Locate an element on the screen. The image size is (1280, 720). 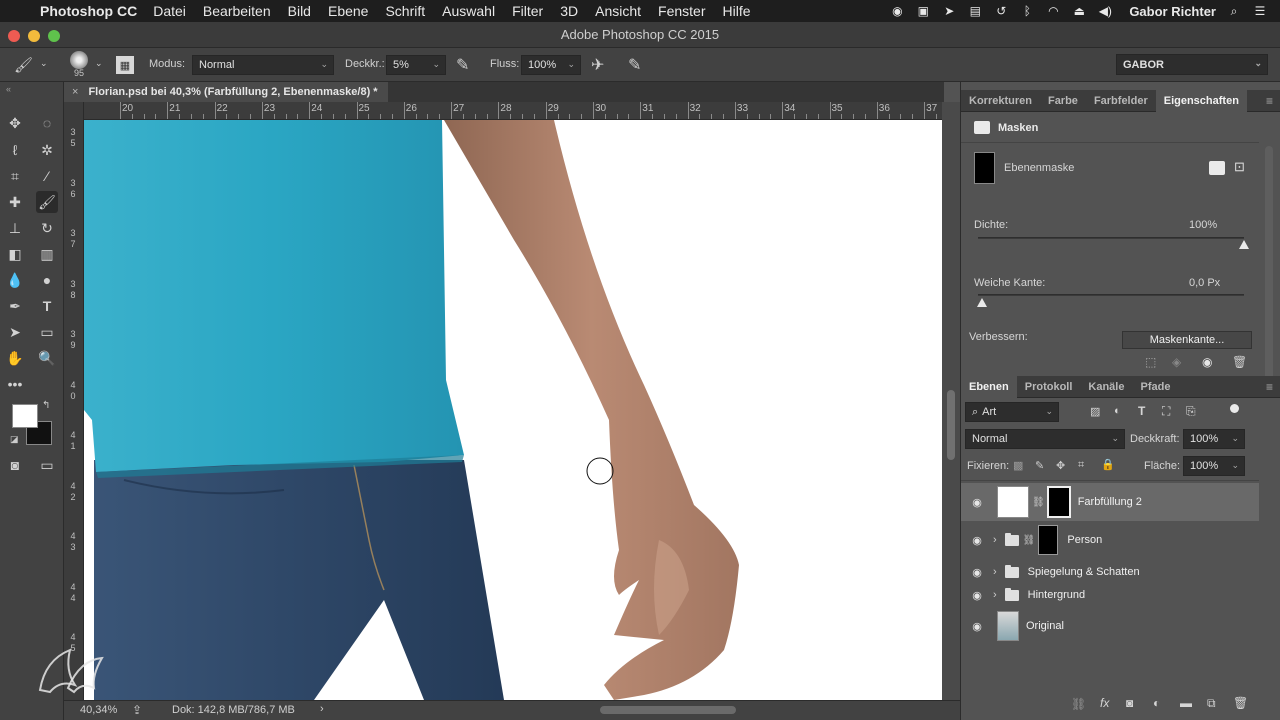
menu-bearbeiten: Bearbeiten is located at coordinates (237, 11).